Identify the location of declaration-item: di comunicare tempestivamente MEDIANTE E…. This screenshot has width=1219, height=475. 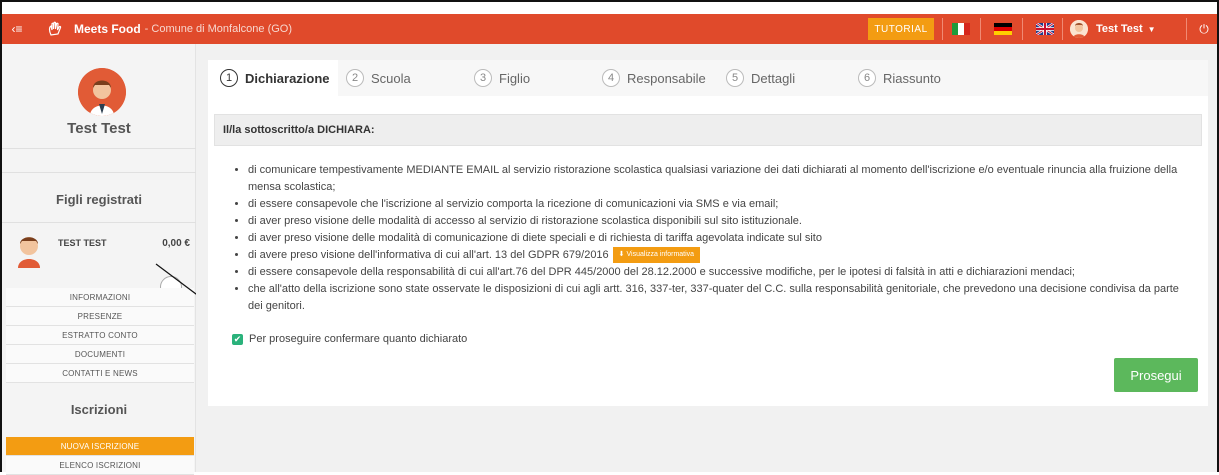
(721, 179).